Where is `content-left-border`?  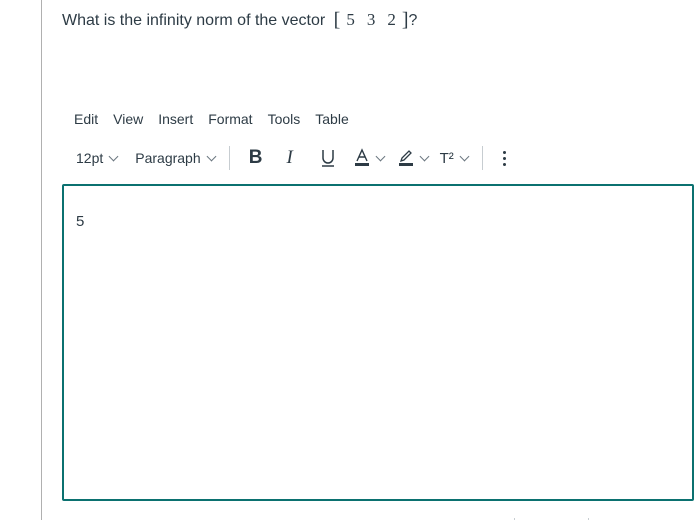 content-left-border is located at coordinates (41, 260).